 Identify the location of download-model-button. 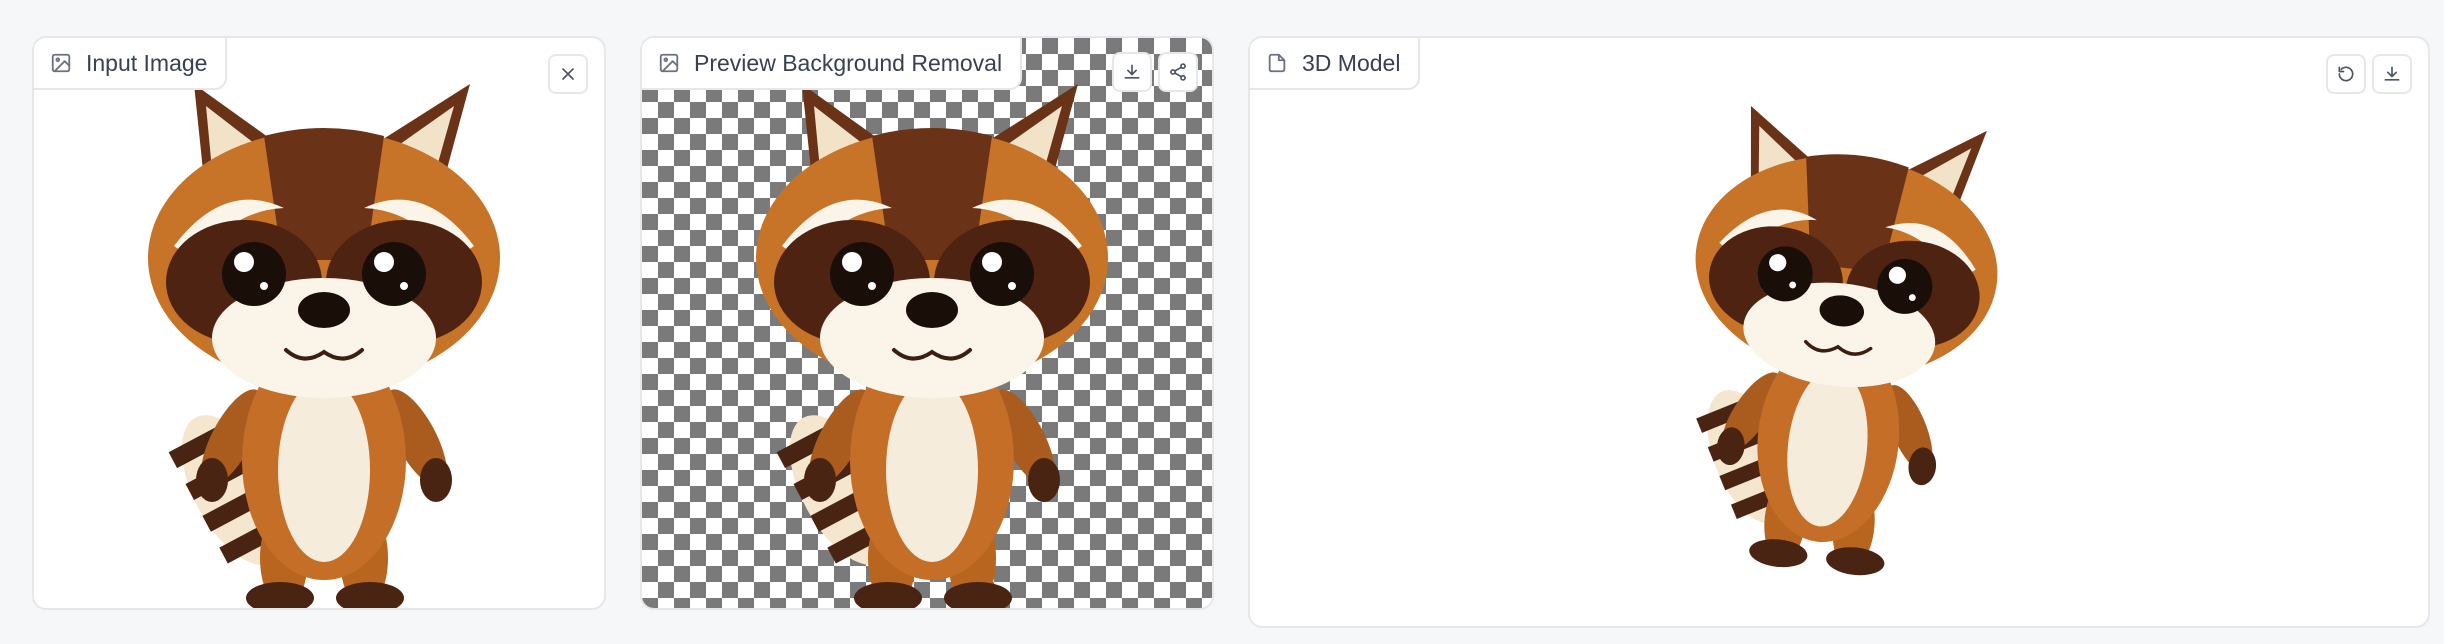
(2392, 74).